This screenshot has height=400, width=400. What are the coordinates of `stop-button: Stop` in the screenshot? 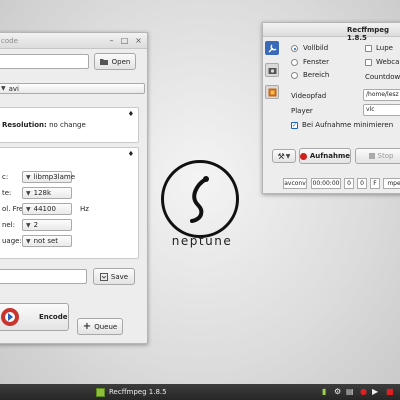 It's located at (377, 156).